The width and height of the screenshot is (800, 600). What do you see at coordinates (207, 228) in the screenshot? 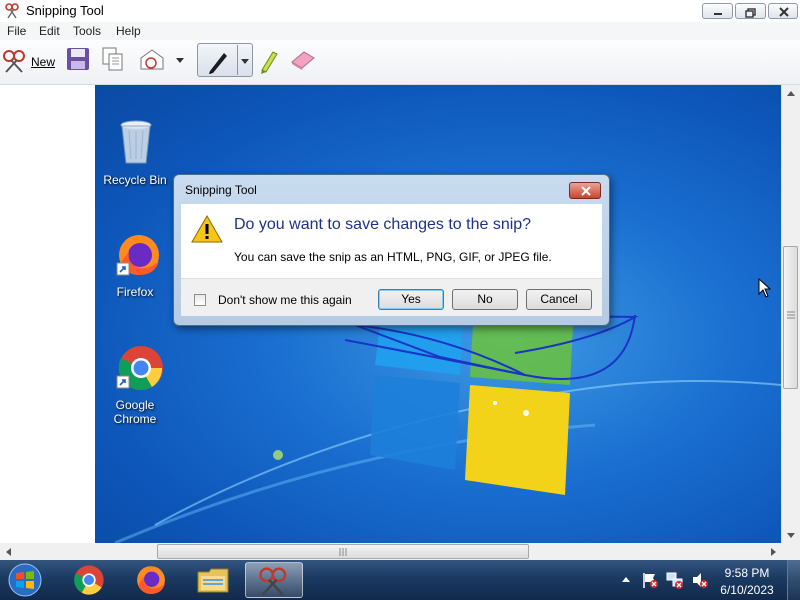
I see `warning-icon` at bounding box center [207, 228].